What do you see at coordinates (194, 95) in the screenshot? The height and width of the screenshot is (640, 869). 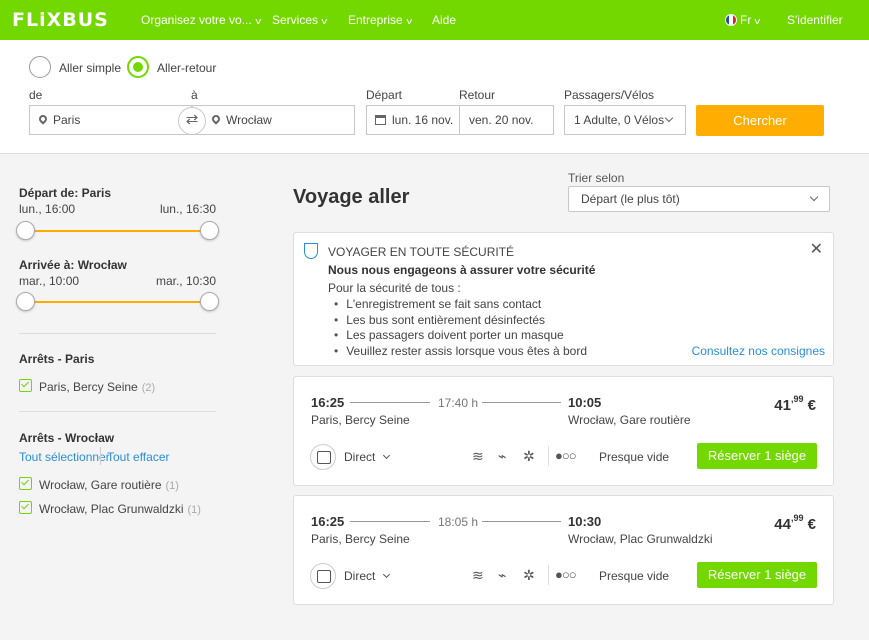 I see `to-label: à` at bounding box center [194, 95].